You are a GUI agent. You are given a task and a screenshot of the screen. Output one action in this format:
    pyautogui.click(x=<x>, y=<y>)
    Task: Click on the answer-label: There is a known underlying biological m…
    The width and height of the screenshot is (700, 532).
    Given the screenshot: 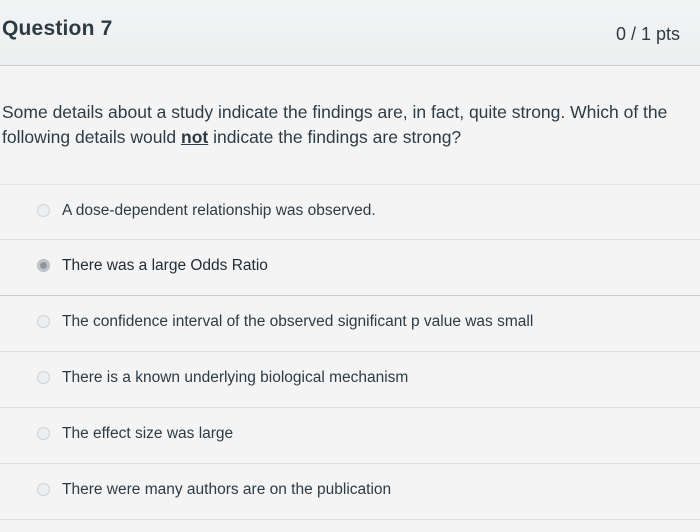 What is the action you would take?
    pyautogui.click(x=235, y=377)
    